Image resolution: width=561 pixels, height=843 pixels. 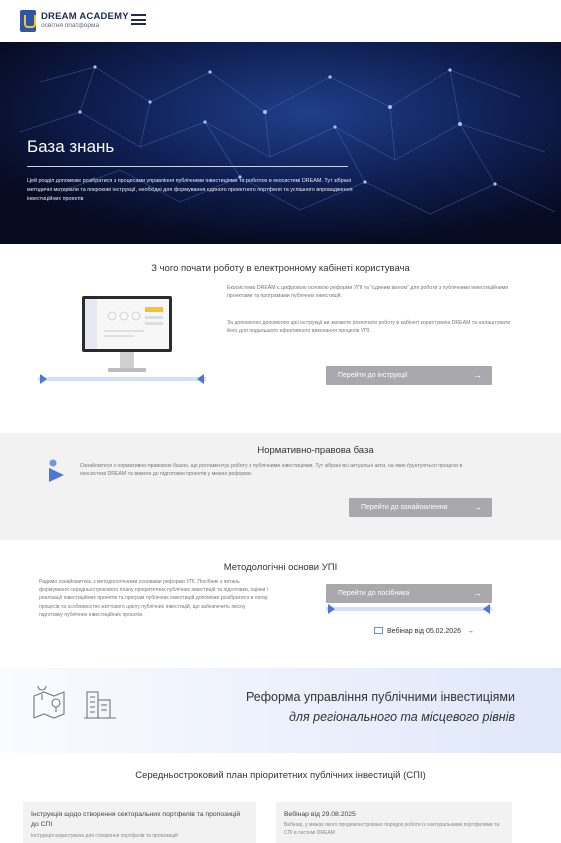 I want to click on legal-base-heading: Нормативно-правова база, so click(x=315, y=450).